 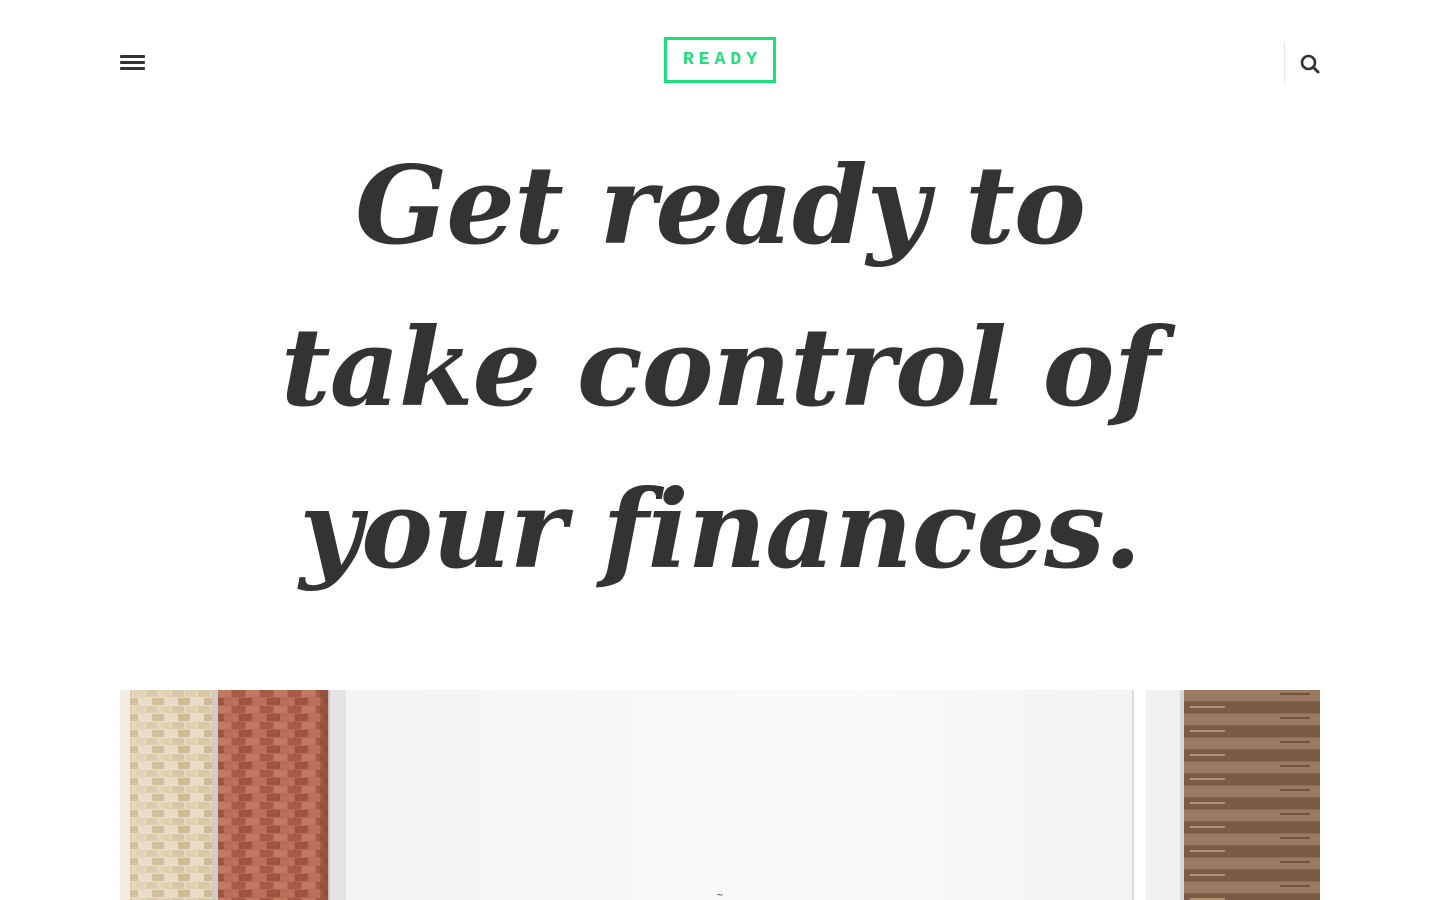 What do you see at coordinates (133, 63) in the screenshot?
I see `hamburger-menu-icon` at bounding box center [133, 63].